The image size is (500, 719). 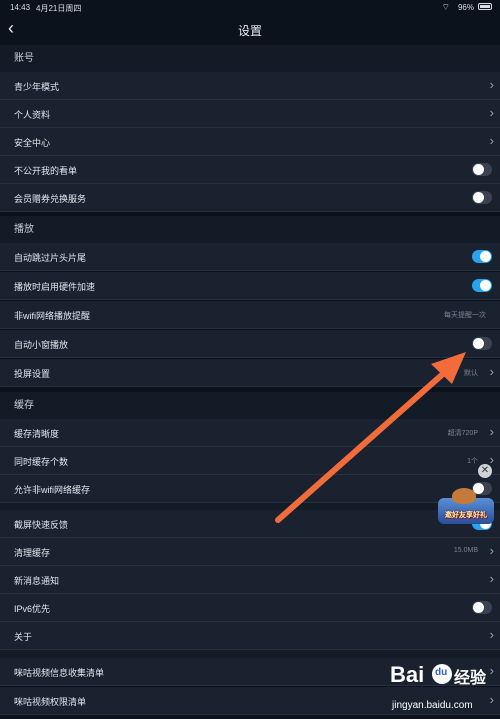 I want to click on settings-row-youth-mode: 青少年模式 ›, so click(x=250, y=86).